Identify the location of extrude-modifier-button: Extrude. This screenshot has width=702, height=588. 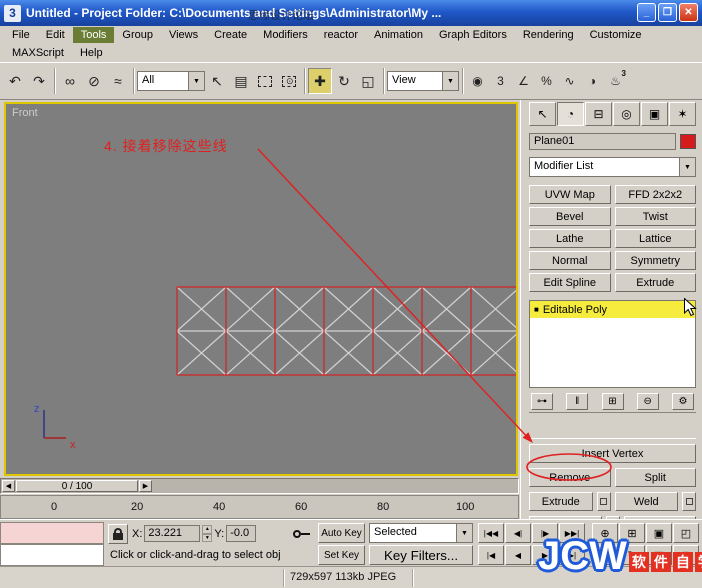
(655, 282).